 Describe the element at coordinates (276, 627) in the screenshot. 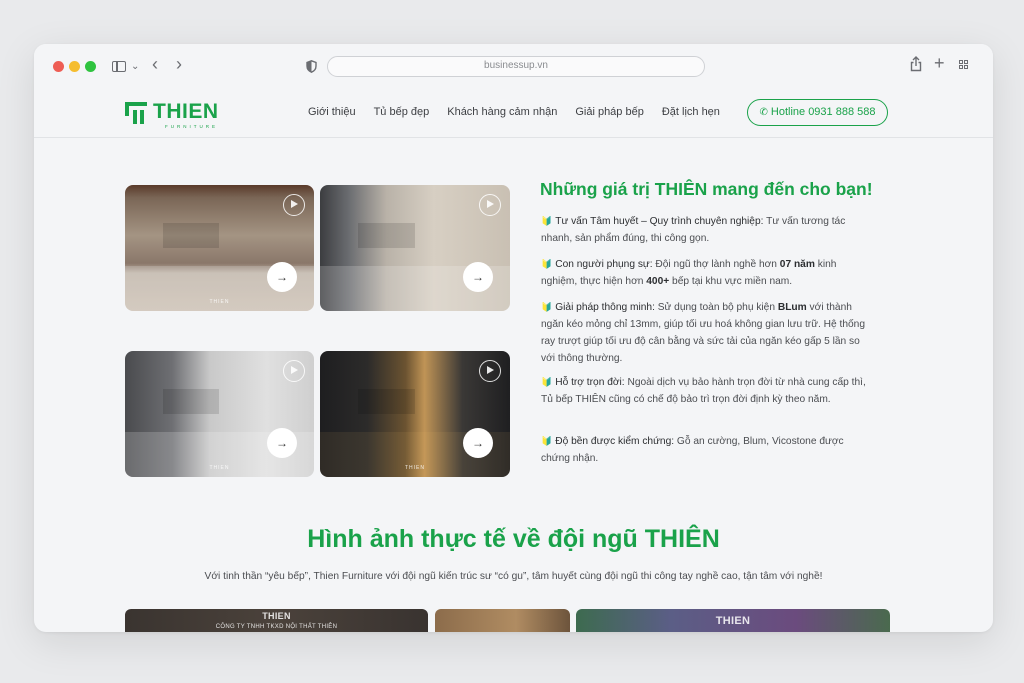

I see `team-photo-caption: CÔNG TY TNHH TKXD NỘI THẤT THIÊN` at that location.